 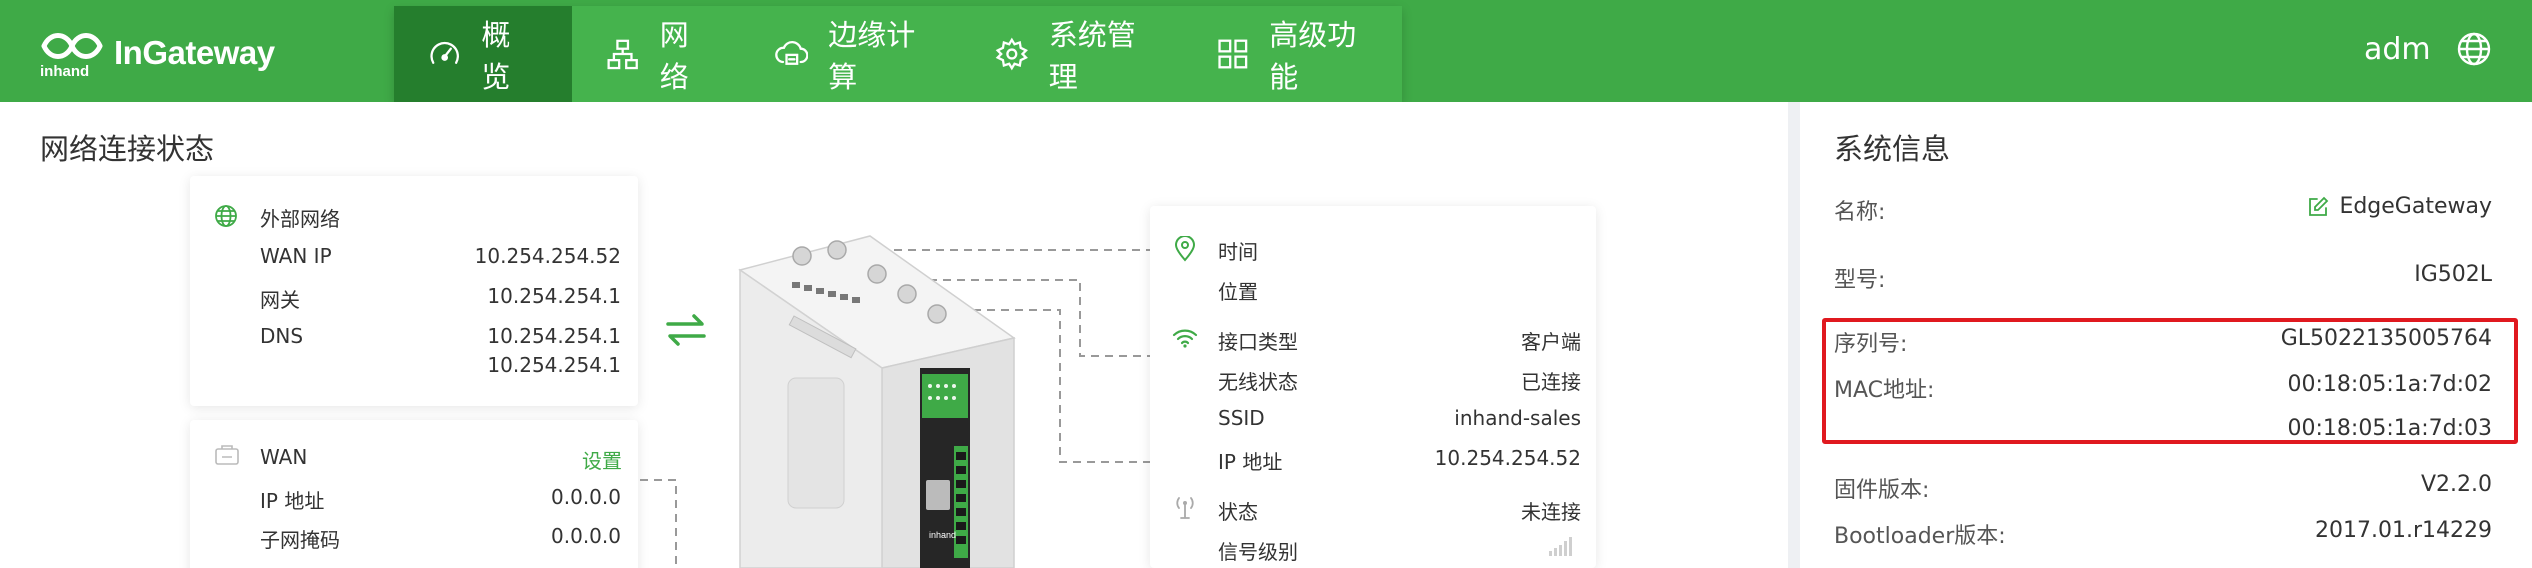 What do you see at coordinates (227, 455) in the screenshot?
I see `wan-port-icon` at bounding box center [227, 455].